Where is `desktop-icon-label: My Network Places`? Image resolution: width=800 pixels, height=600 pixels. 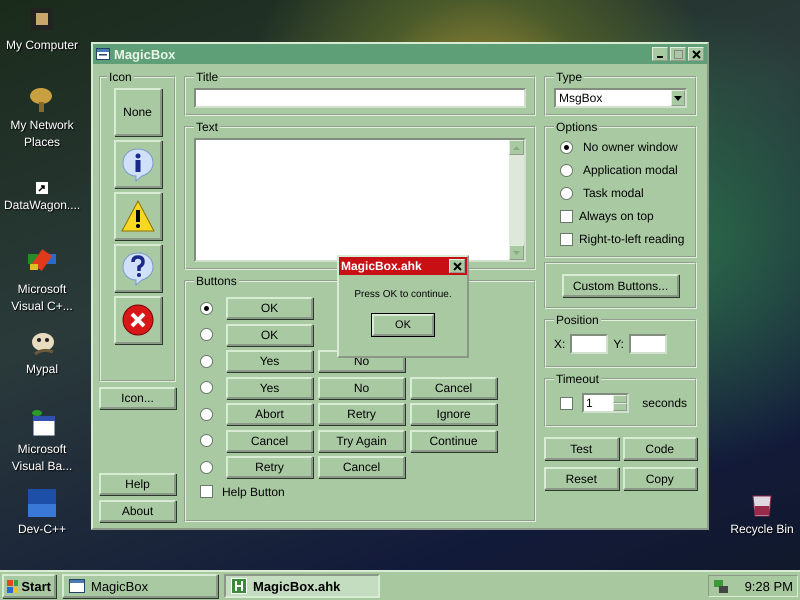
desktop-icon-label: My Network Places is located at coordinates (42, 134).